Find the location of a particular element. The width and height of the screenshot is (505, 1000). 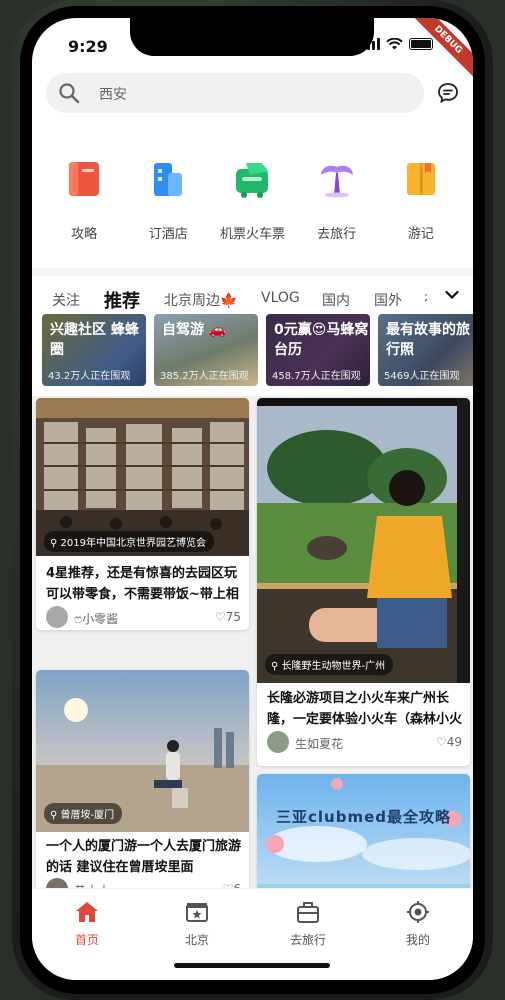

topic-viewers: 5469人正在围观 is located at coordinates (422, 376).